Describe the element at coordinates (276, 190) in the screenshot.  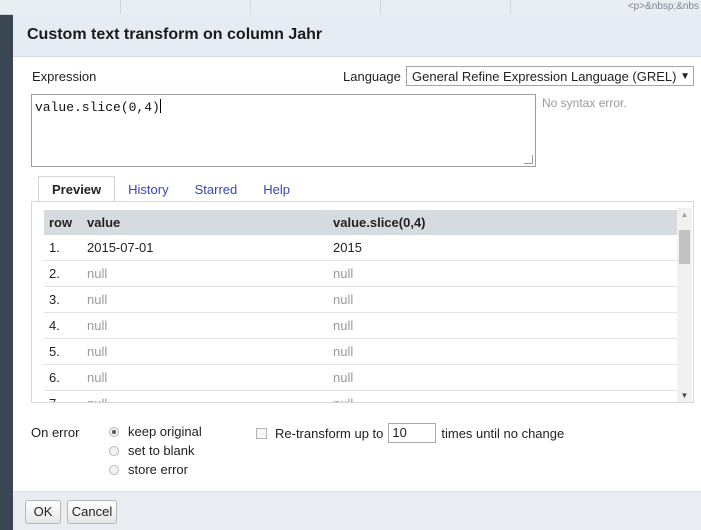
I see `tab-help: Help` at that location.